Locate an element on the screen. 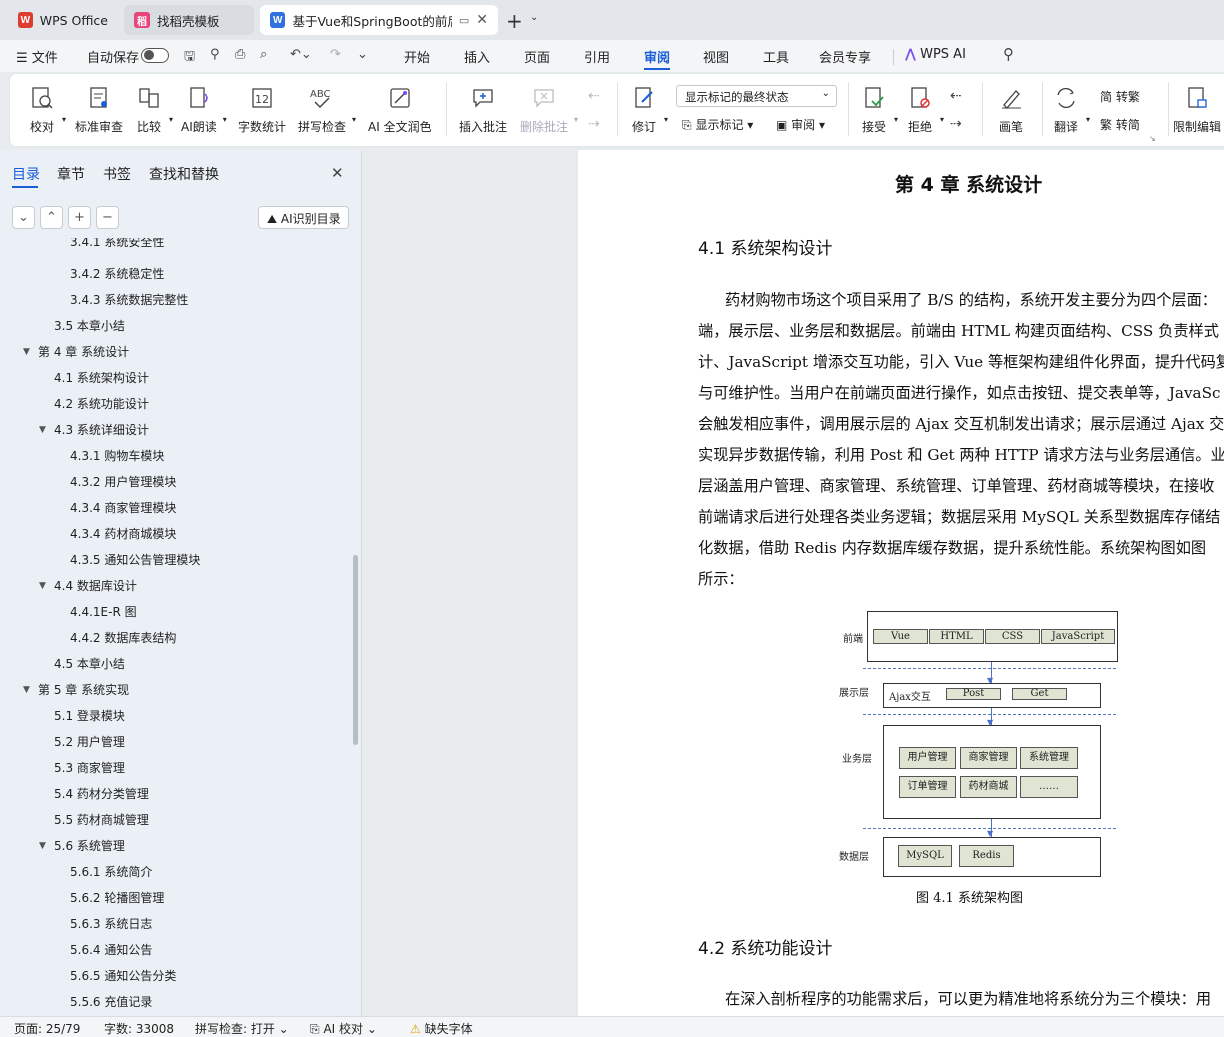 The height and width of the screenshot is (1037, 1224). toc-item: 4.1 系统架构设计 is located at coordinates (101, 378).